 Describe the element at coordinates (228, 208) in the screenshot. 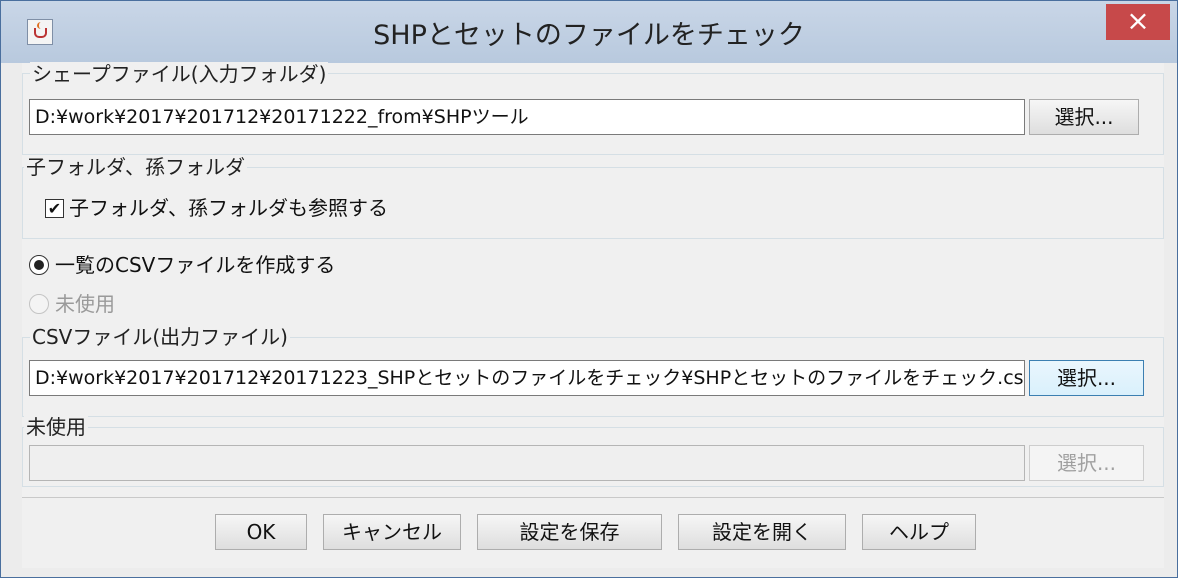

I see `subfolder-checkbox-label: 子フォルダ、孫フォルダも参照する` at that location.